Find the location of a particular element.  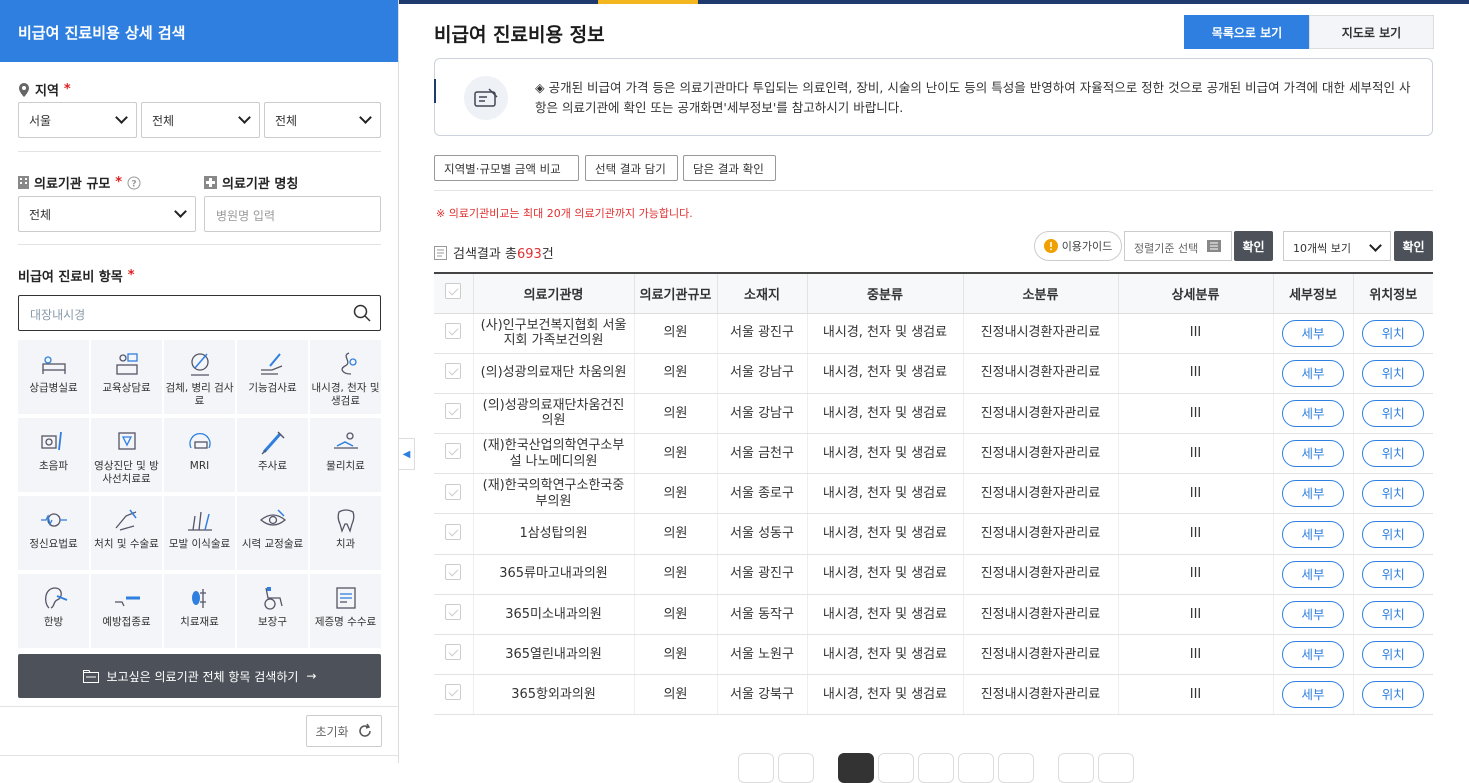

category-tile: 주사료 is located at coordinates (272, 455).